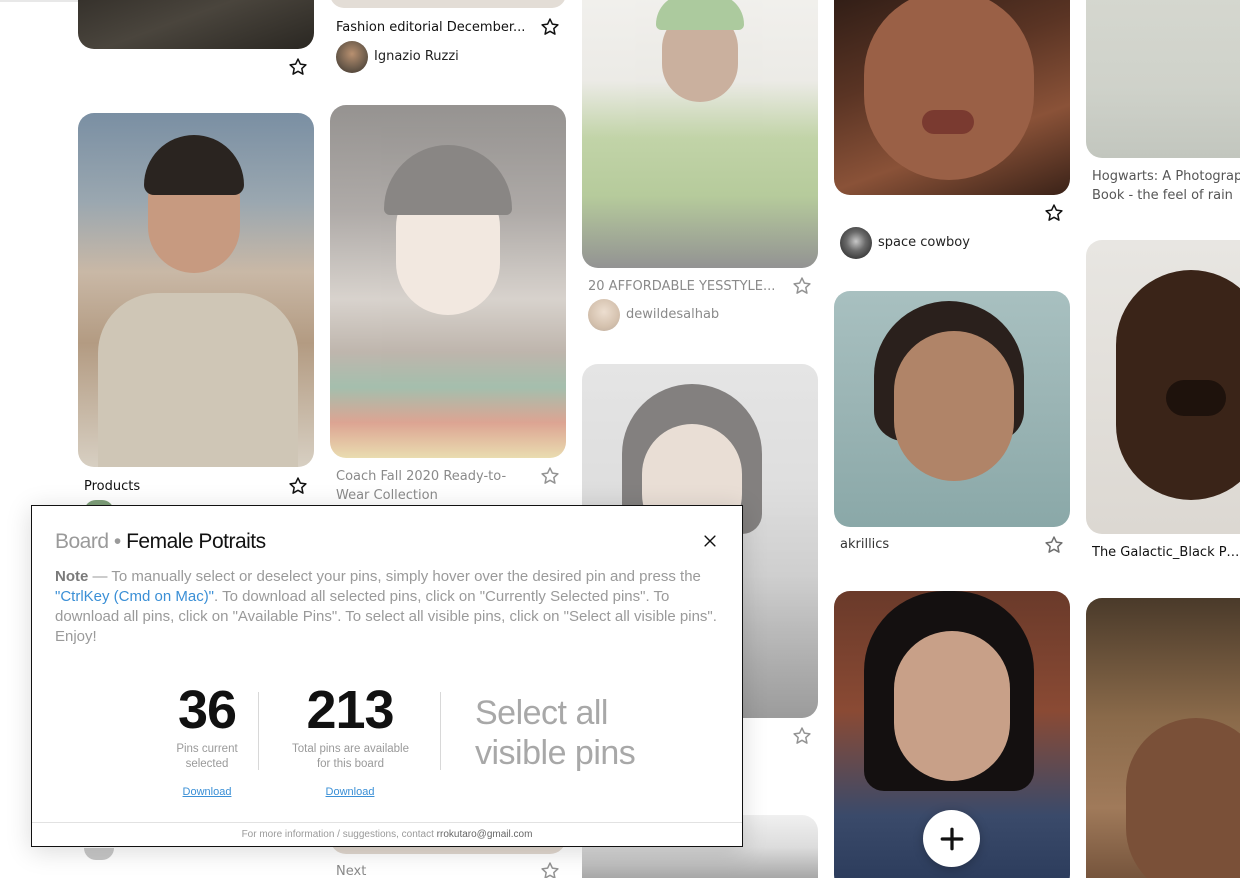 Image resolution: width=1240 pixels, height=878 pixels. Describe the element at coordinates (864, 545) in the screenshot. I see `pin-user-name: akrillics` at that location.